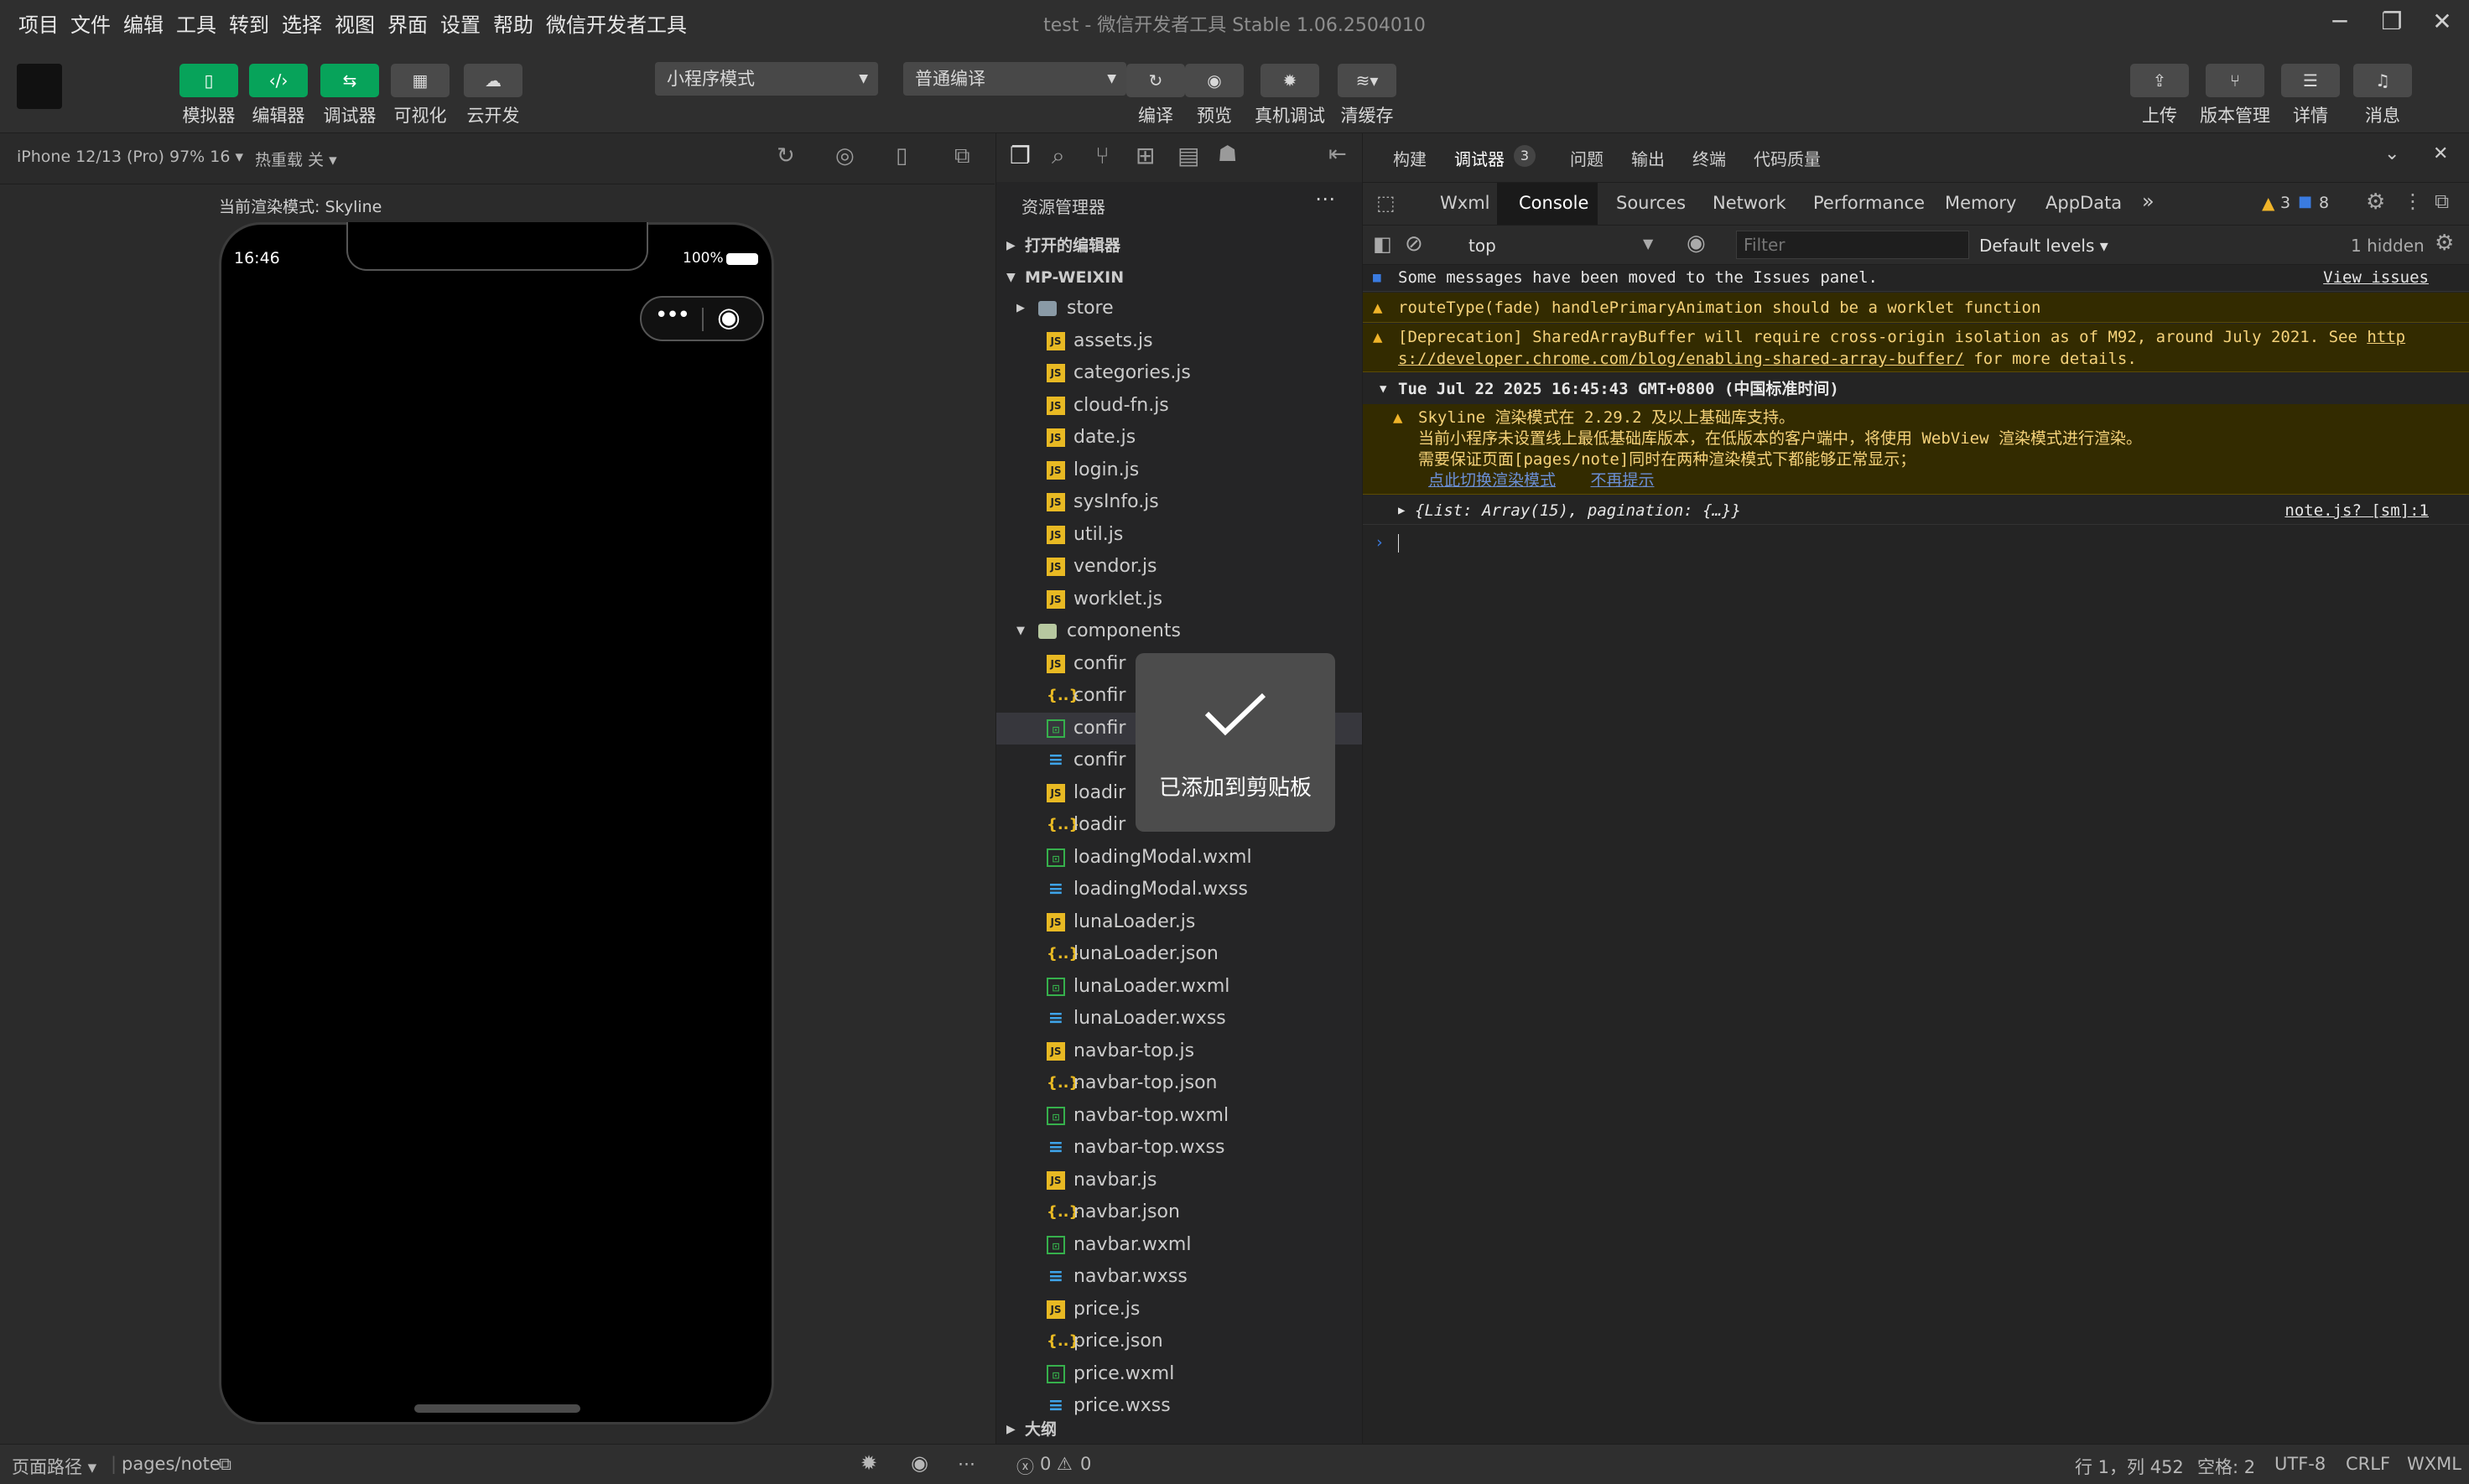 This screenshot has height=1484, width=2469. I want to click on file-item: JS login.js, so click(1179, 470).